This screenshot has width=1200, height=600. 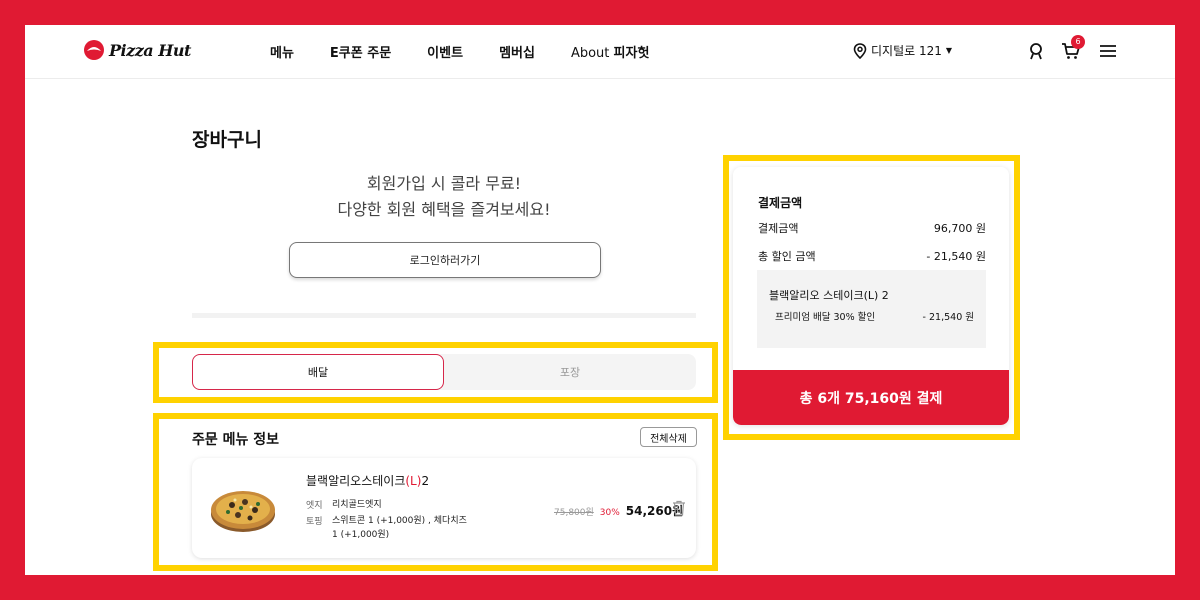 I want to click on user-icon, so click(x=1036, y=51).